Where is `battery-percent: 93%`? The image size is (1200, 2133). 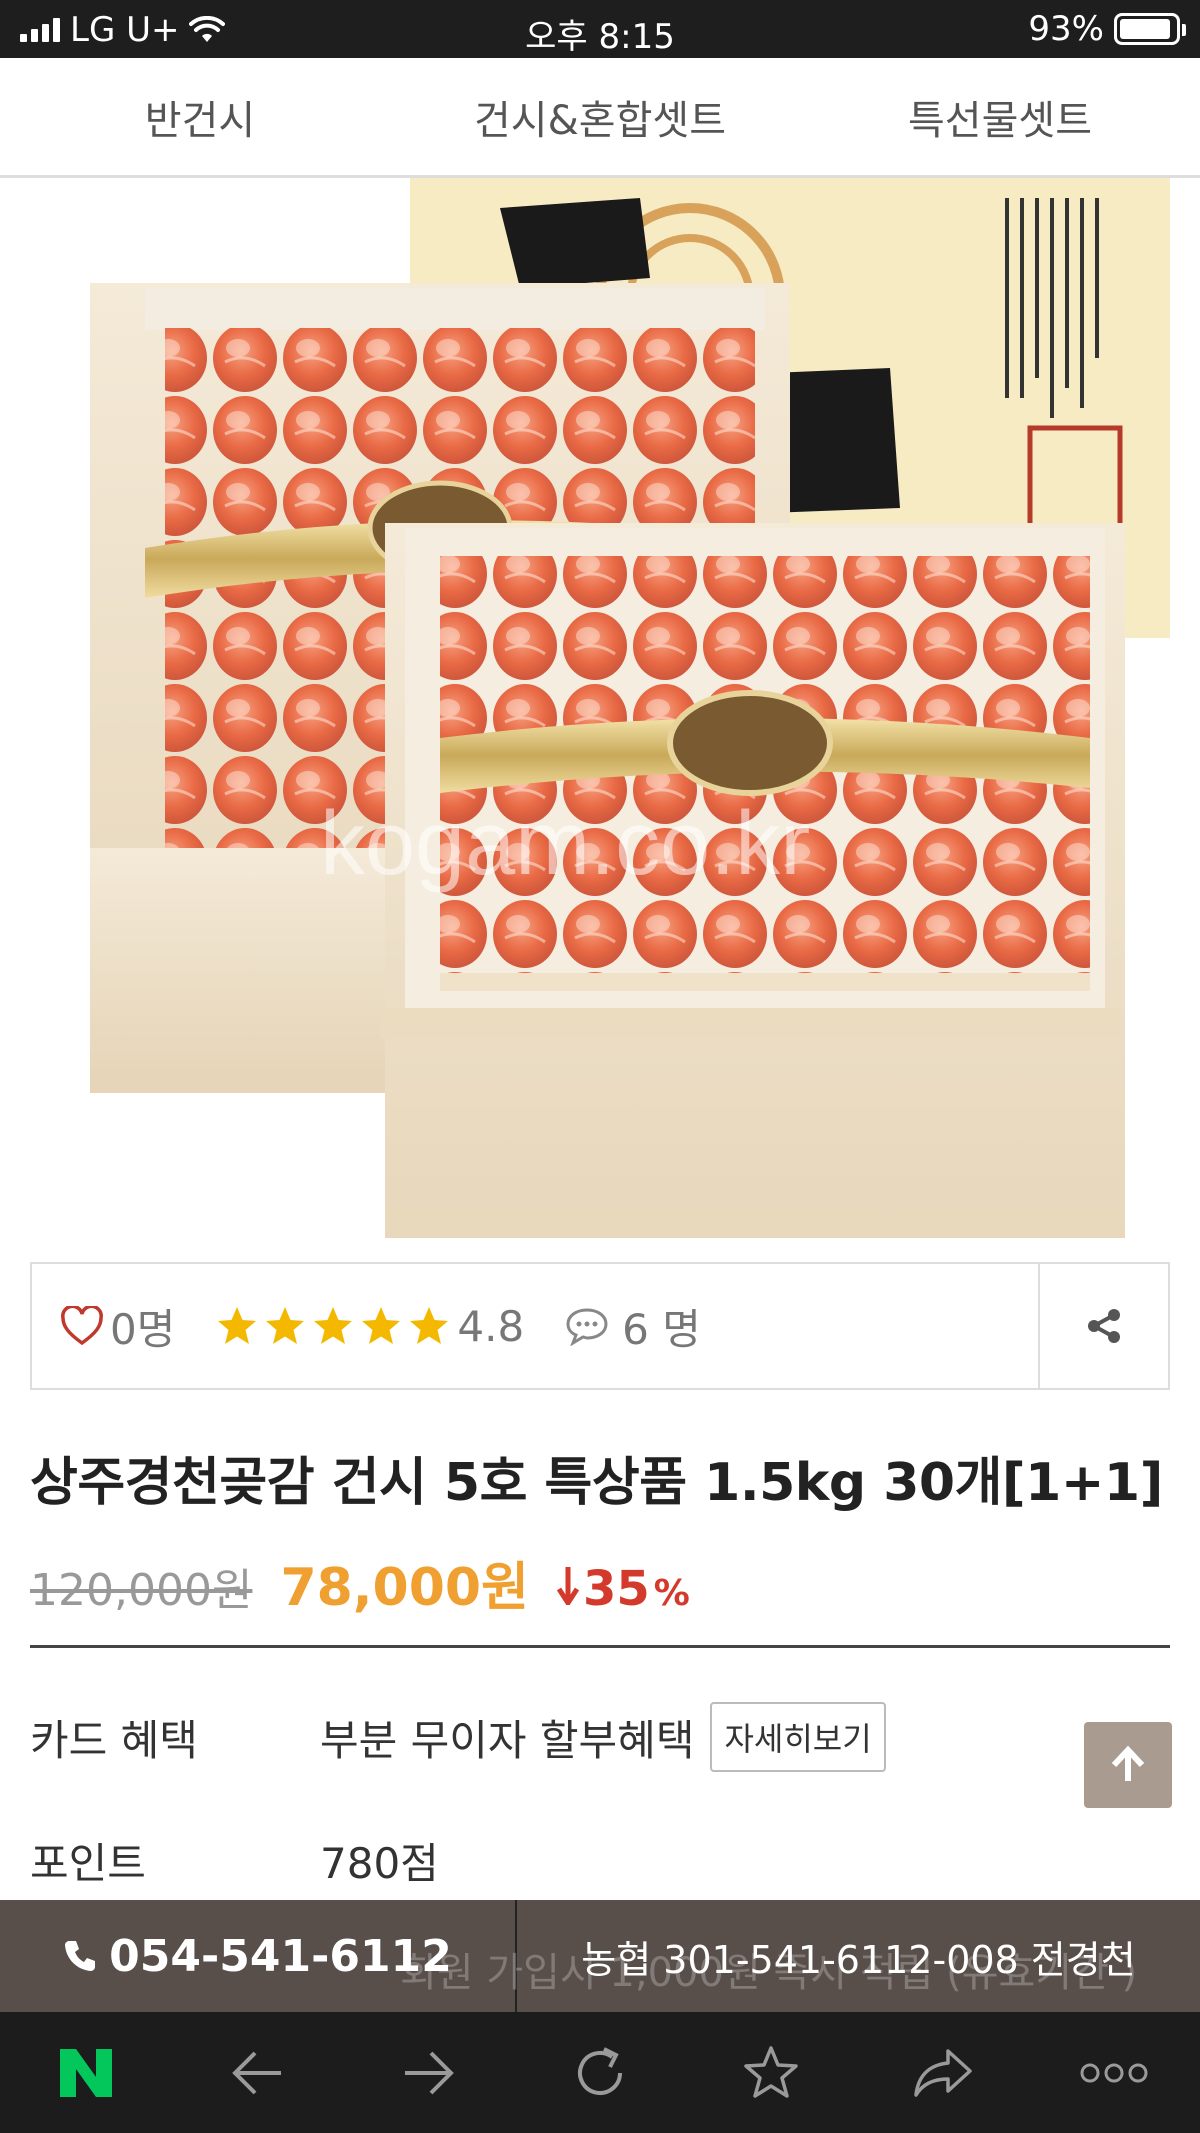
battery-percent: 93% is located at coordinates (1066, 29).